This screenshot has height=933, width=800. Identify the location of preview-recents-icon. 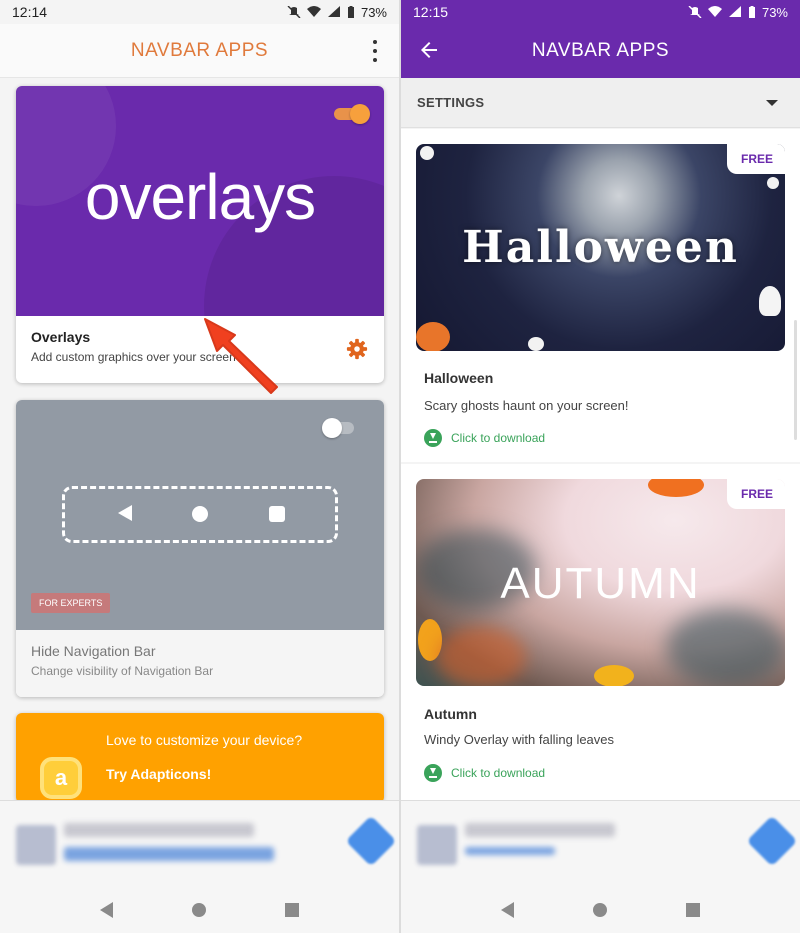
(277, 514).